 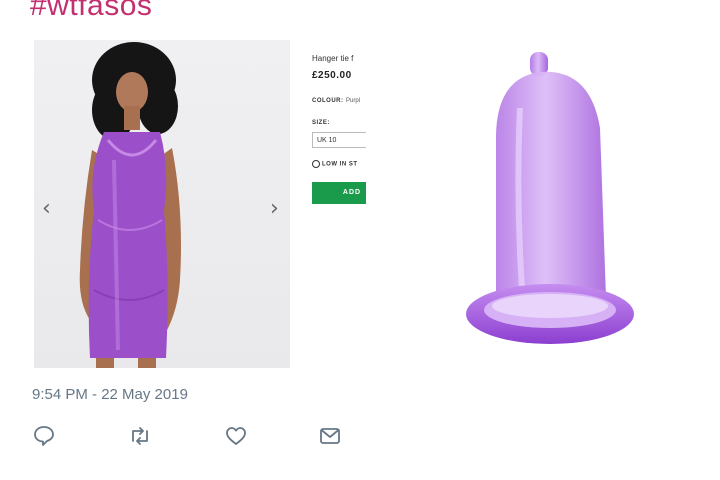 I want to click on reply-icon, so click(x=44, y=436).